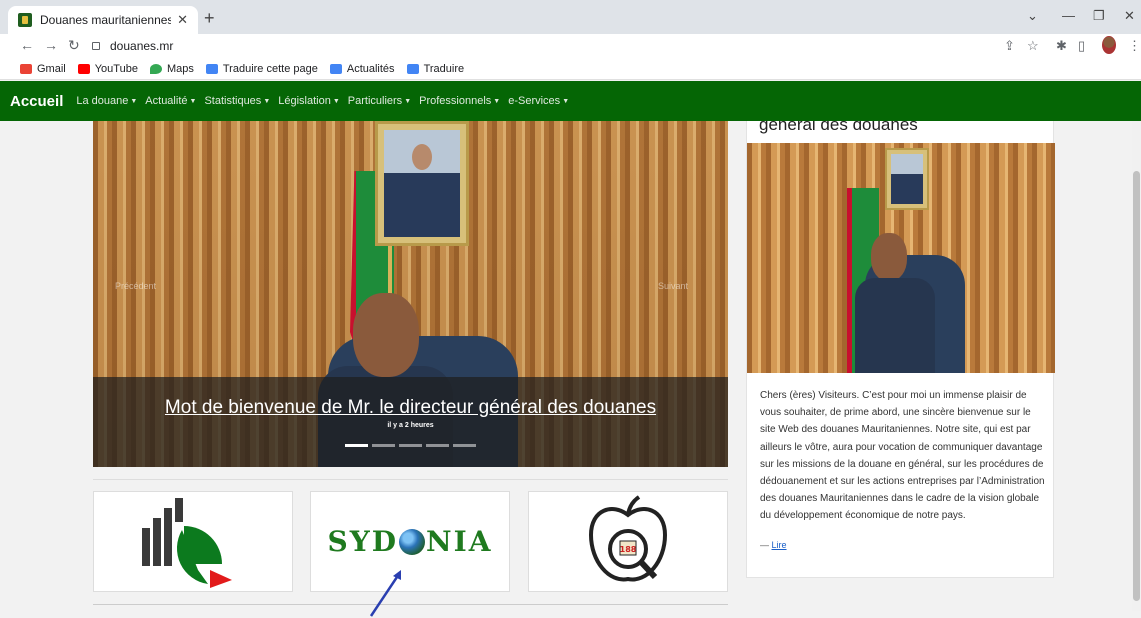 The height and width of the screenshot is (618, 1141). I want to click on browser-toolbar: ← → ↻ douanes.mr ⇪ ☆ ✱ ▯ ⋮, so click(570, 46).